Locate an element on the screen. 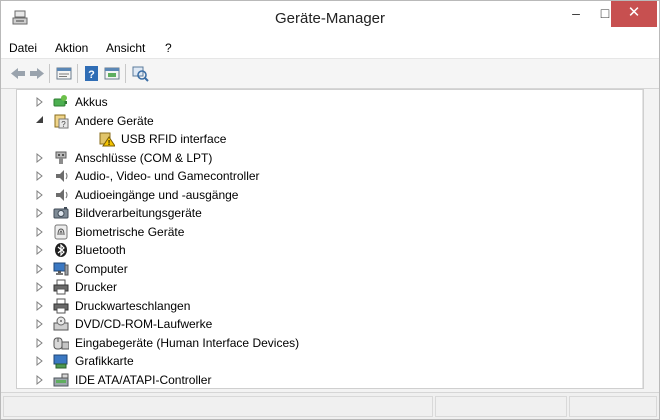 This screenshot has height=420, width=660. tree-category-row: IDE ATA/ATAPI-Controller is located at coordinates (322, 380).